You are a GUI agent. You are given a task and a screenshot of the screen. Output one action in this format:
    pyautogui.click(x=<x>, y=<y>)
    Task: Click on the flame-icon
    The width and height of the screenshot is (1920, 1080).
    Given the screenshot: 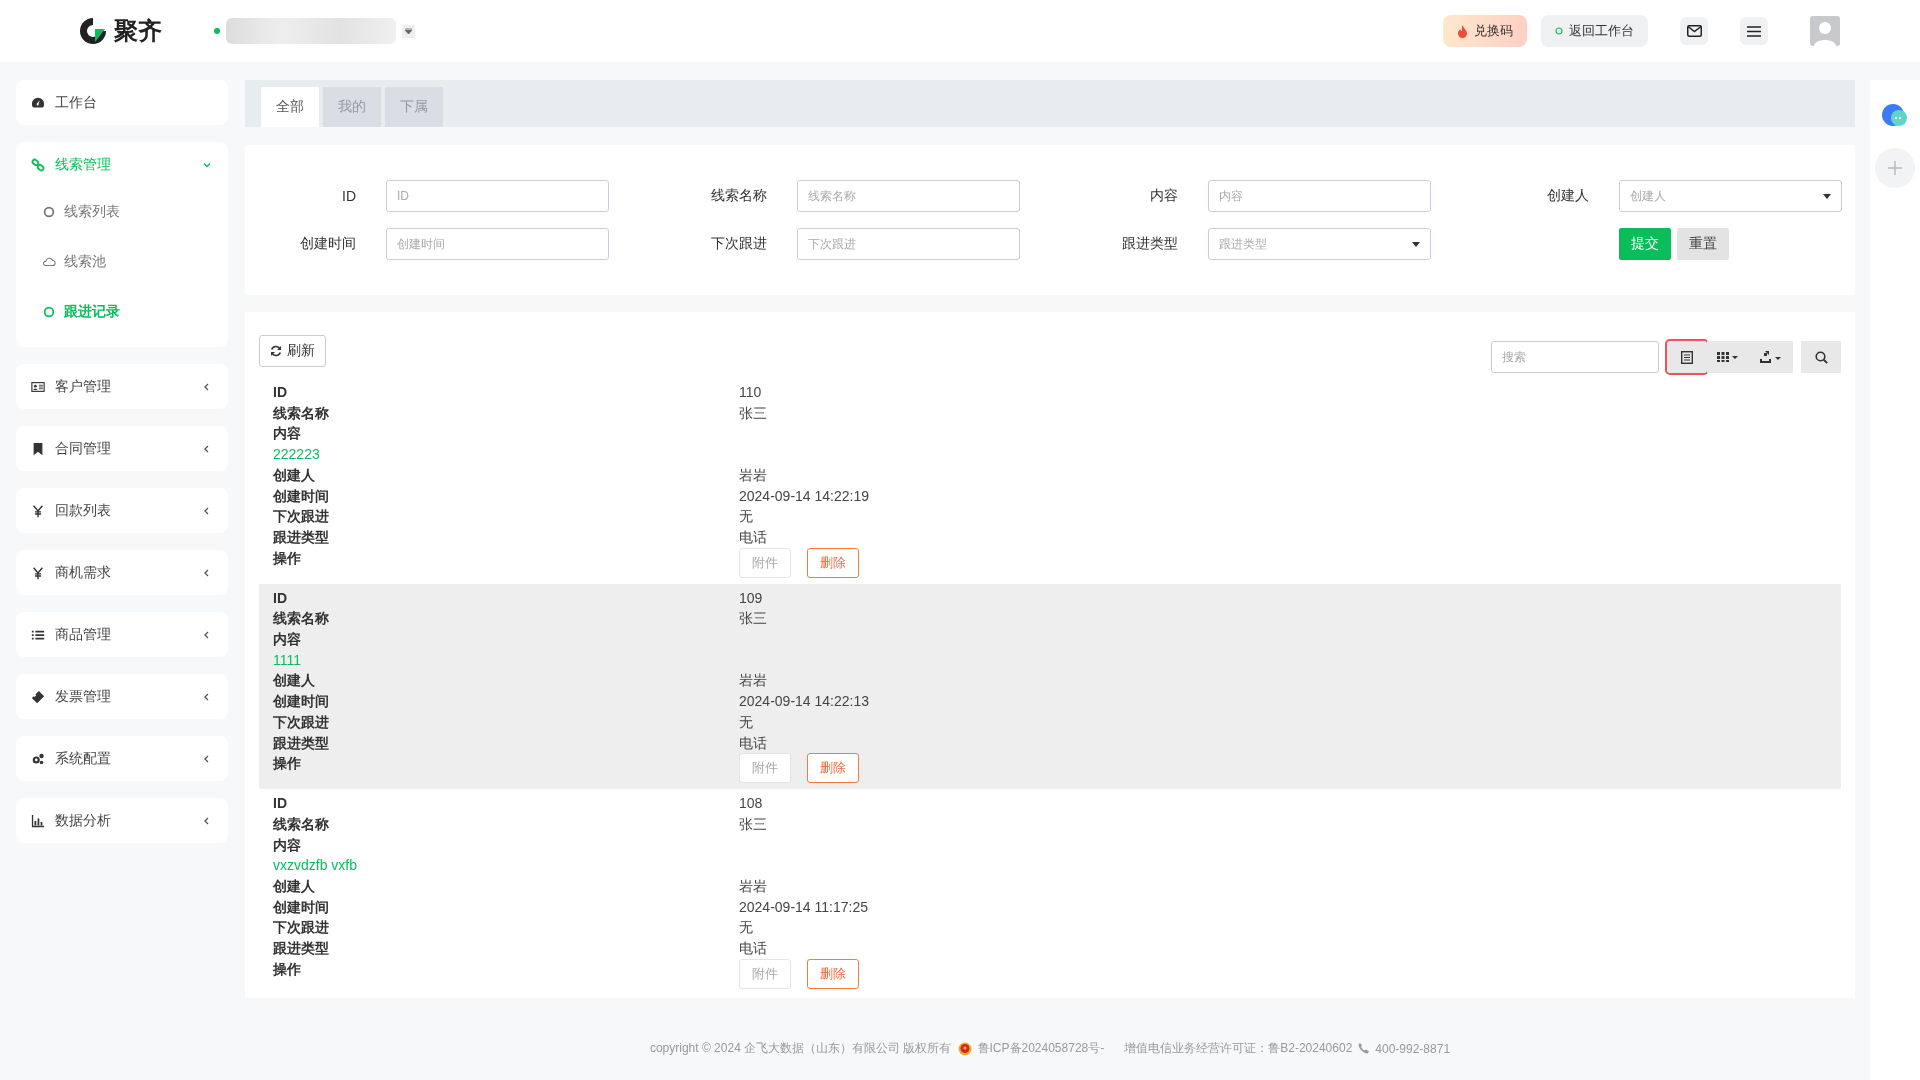 What is the action you would take?
    pyautogui.click(x=1462, y=31)
    